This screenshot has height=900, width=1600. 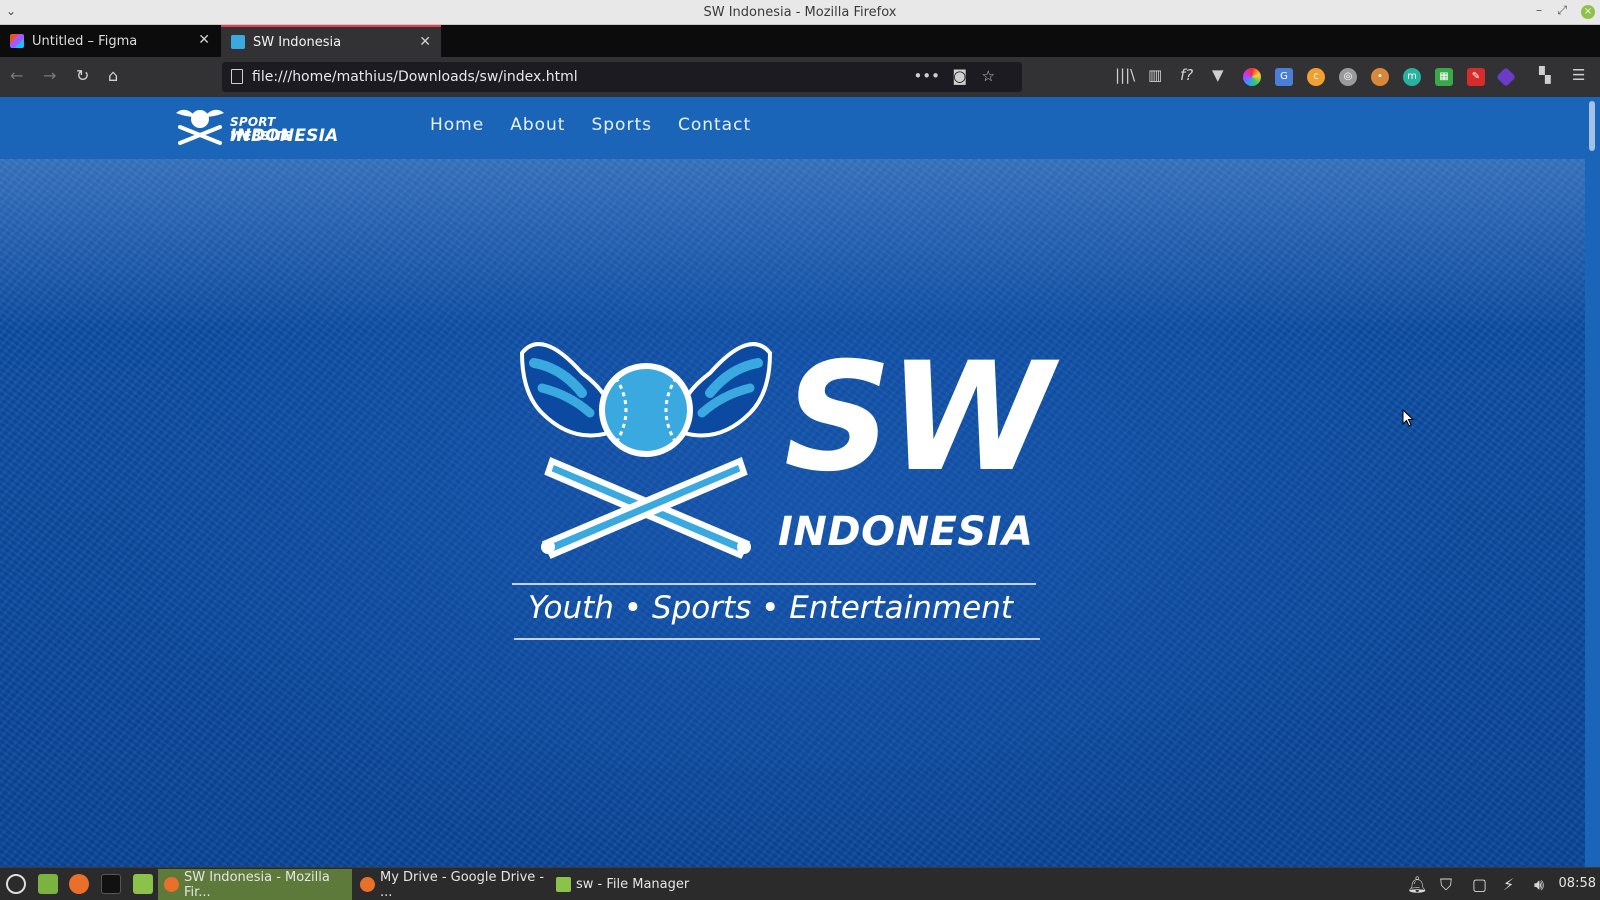 I want to click on hero-tagline: Youth • Sports • Entertainment, so click(x=770, y=608).